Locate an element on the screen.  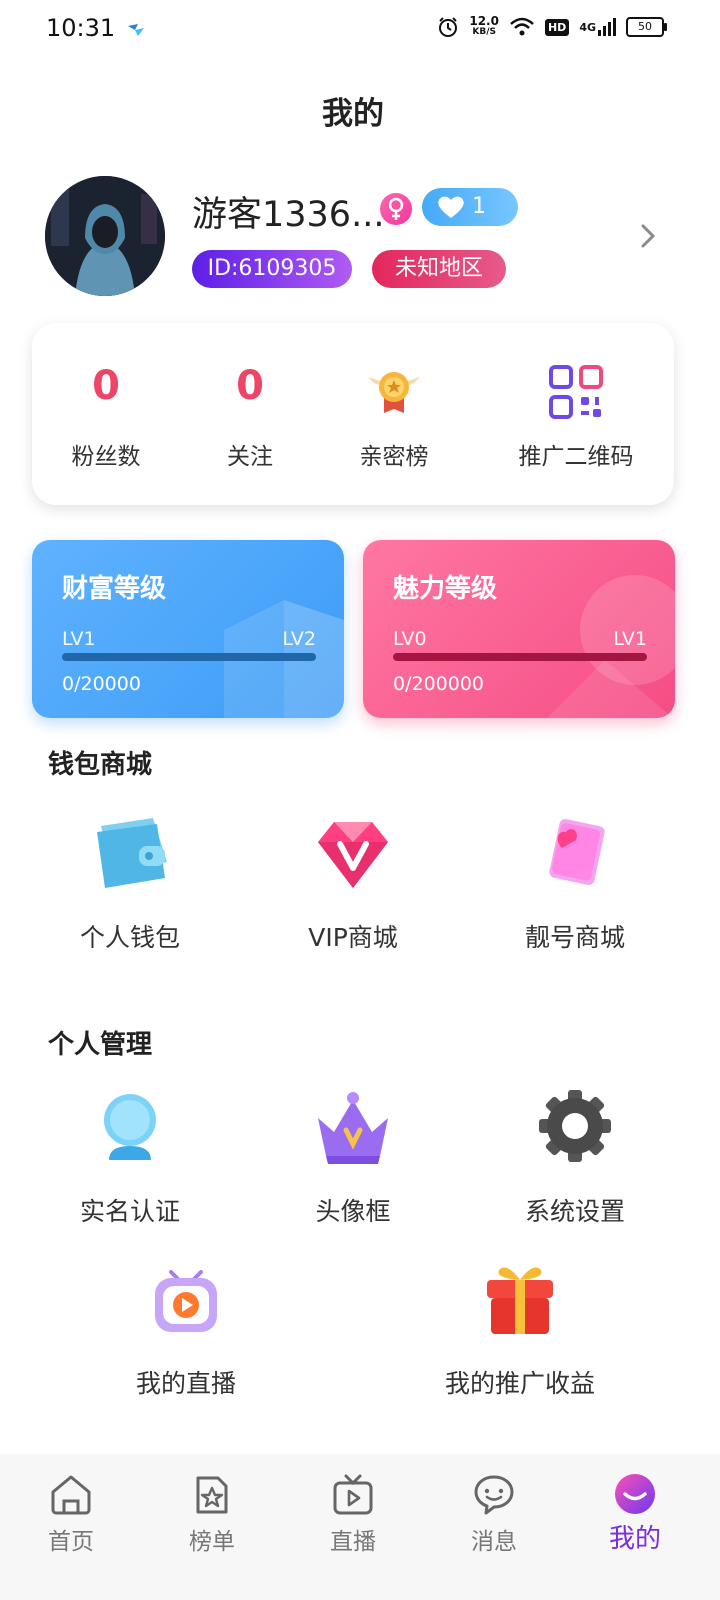
message-icon is located at coordinates (494, 1495).